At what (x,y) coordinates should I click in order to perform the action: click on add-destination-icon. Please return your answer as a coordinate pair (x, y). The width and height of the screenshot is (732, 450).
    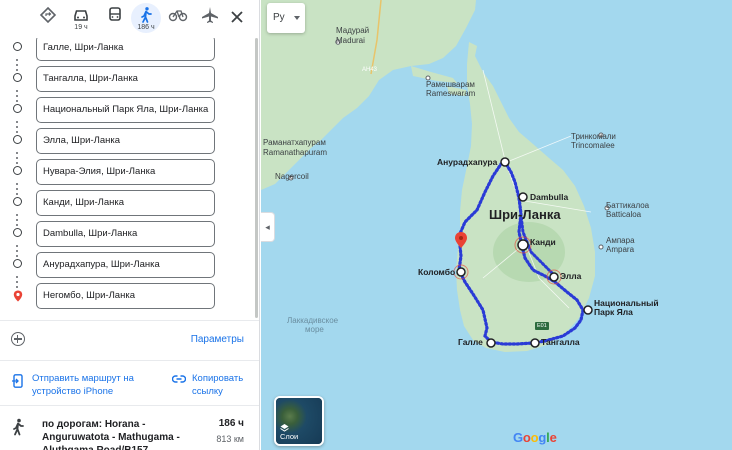
    Looking at the image, I should click on (18, 339).